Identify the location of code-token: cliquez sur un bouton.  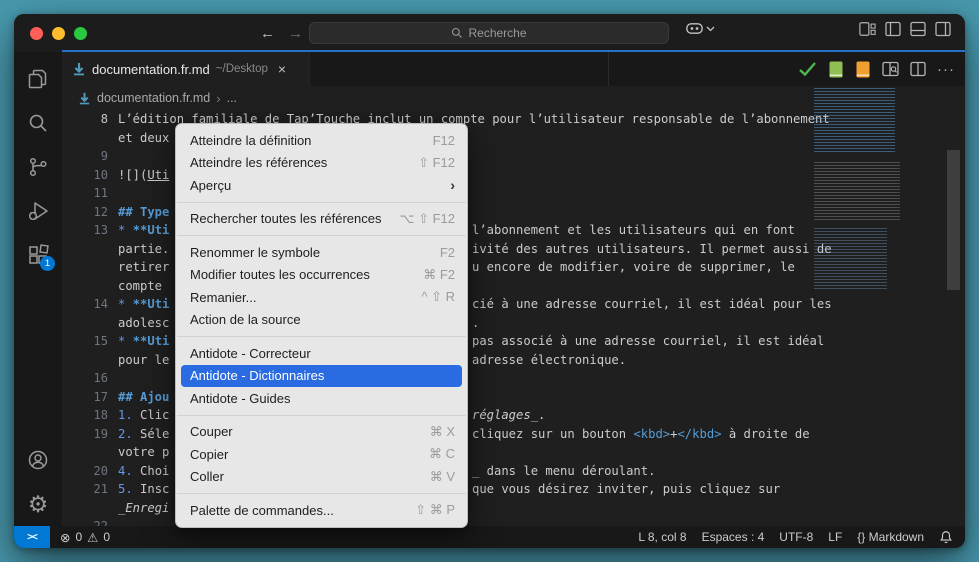
(553, 433).